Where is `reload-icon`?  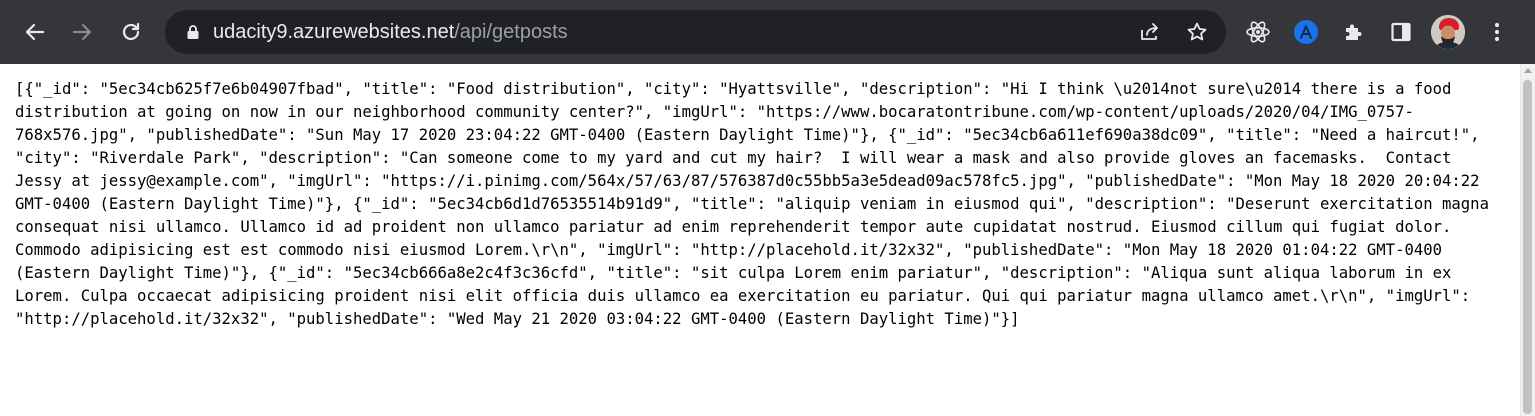 reload-icon is located at coordinates (131, 31).